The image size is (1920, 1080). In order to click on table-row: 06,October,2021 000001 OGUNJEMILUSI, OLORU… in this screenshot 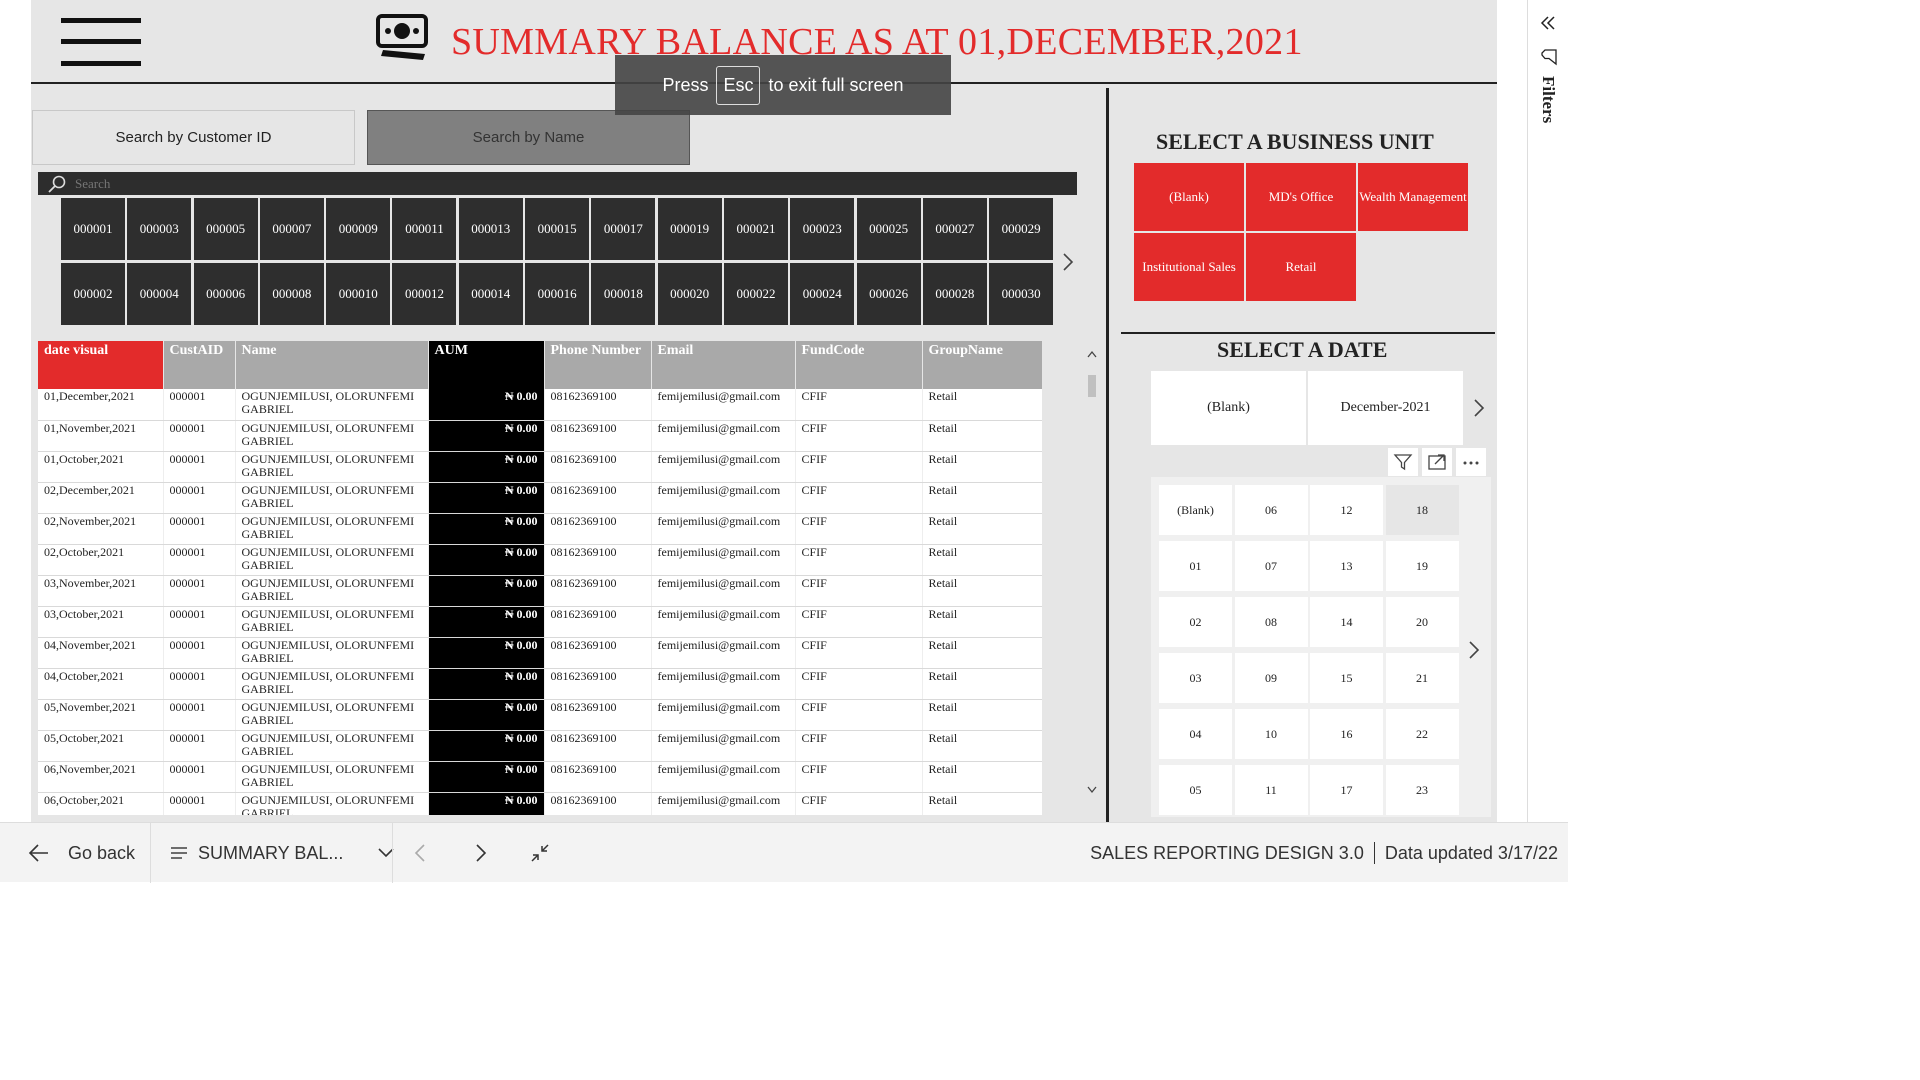, I will do `click(540, 803)`.